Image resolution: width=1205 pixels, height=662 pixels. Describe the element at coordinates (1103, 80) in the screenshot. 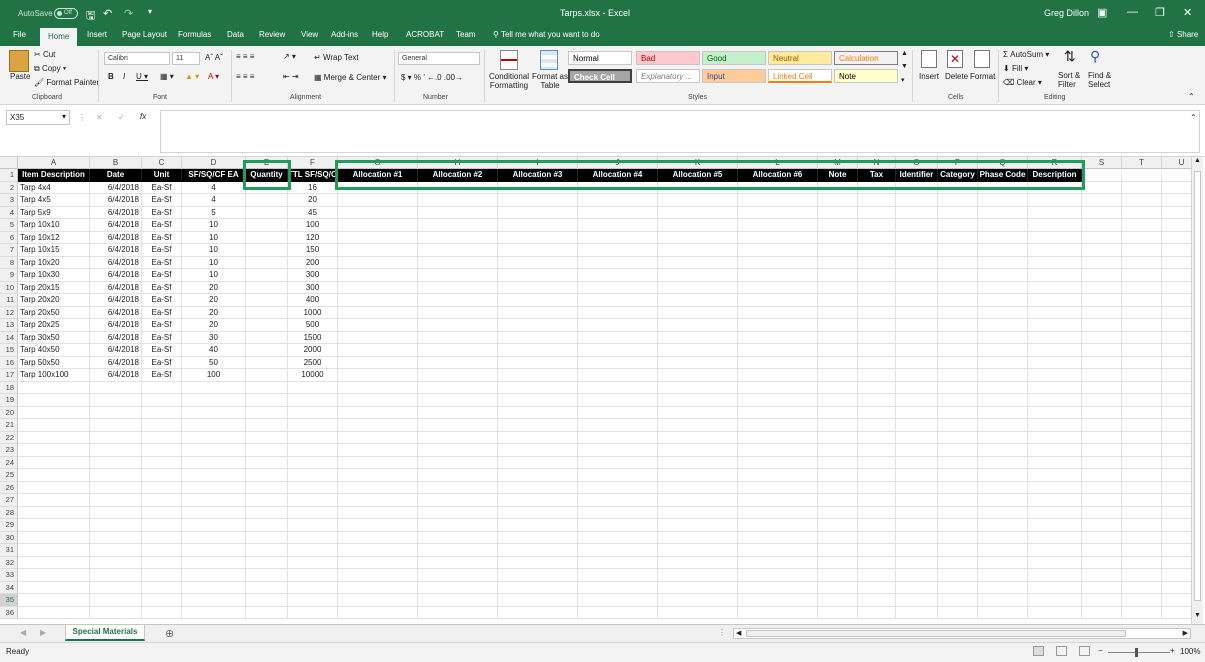

I see `find-select-button: Find & Select` at that location.